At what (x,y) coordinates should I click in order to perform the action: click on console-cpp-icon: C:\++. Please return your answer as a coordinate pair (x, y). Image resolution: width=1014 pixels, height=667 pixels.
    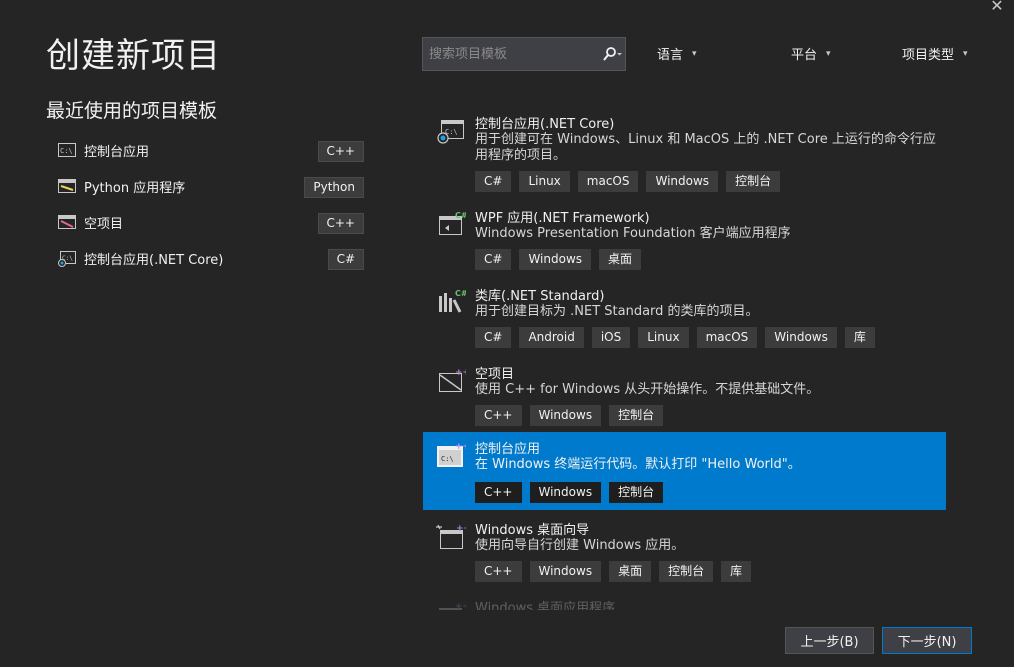
    Looking at the image, I should click on (453, 455).